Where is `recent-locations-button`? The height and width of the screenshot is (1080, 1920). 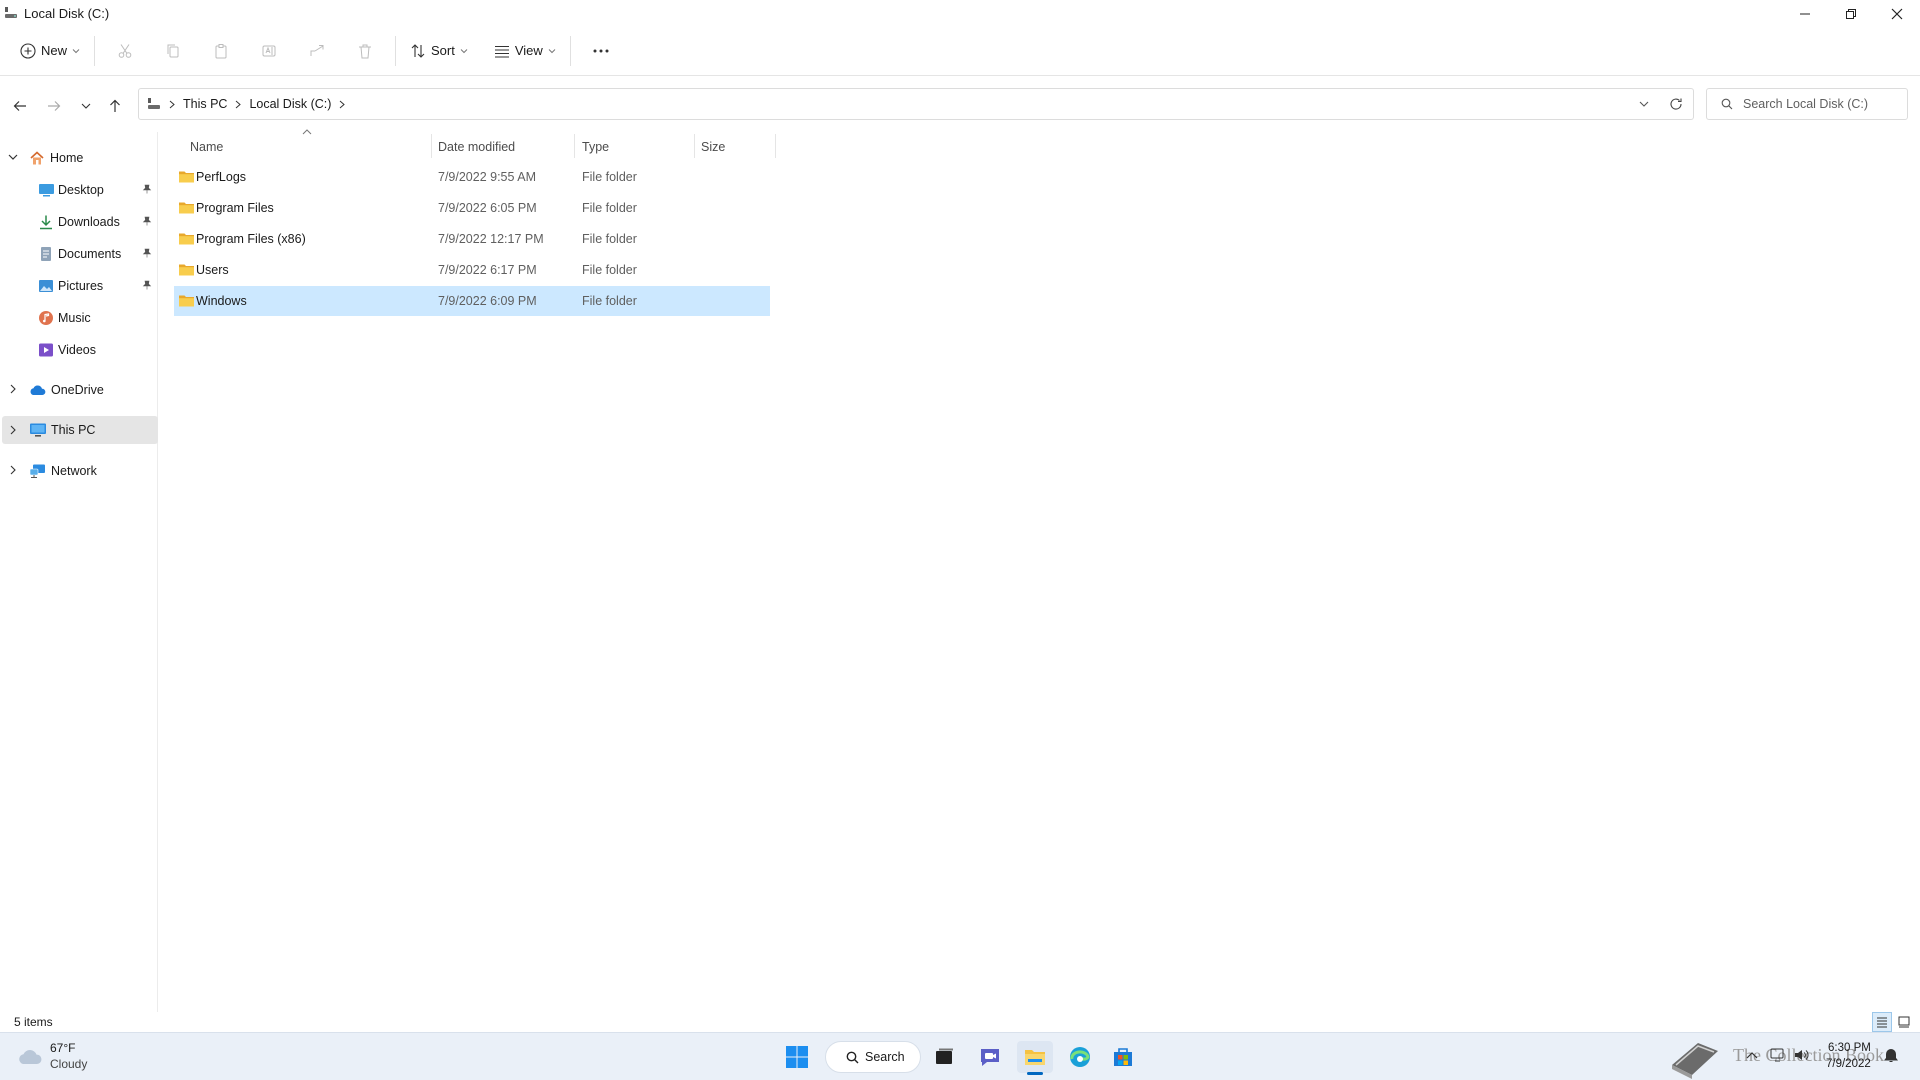 recent-locations-button is located at coordinates (86, 106).